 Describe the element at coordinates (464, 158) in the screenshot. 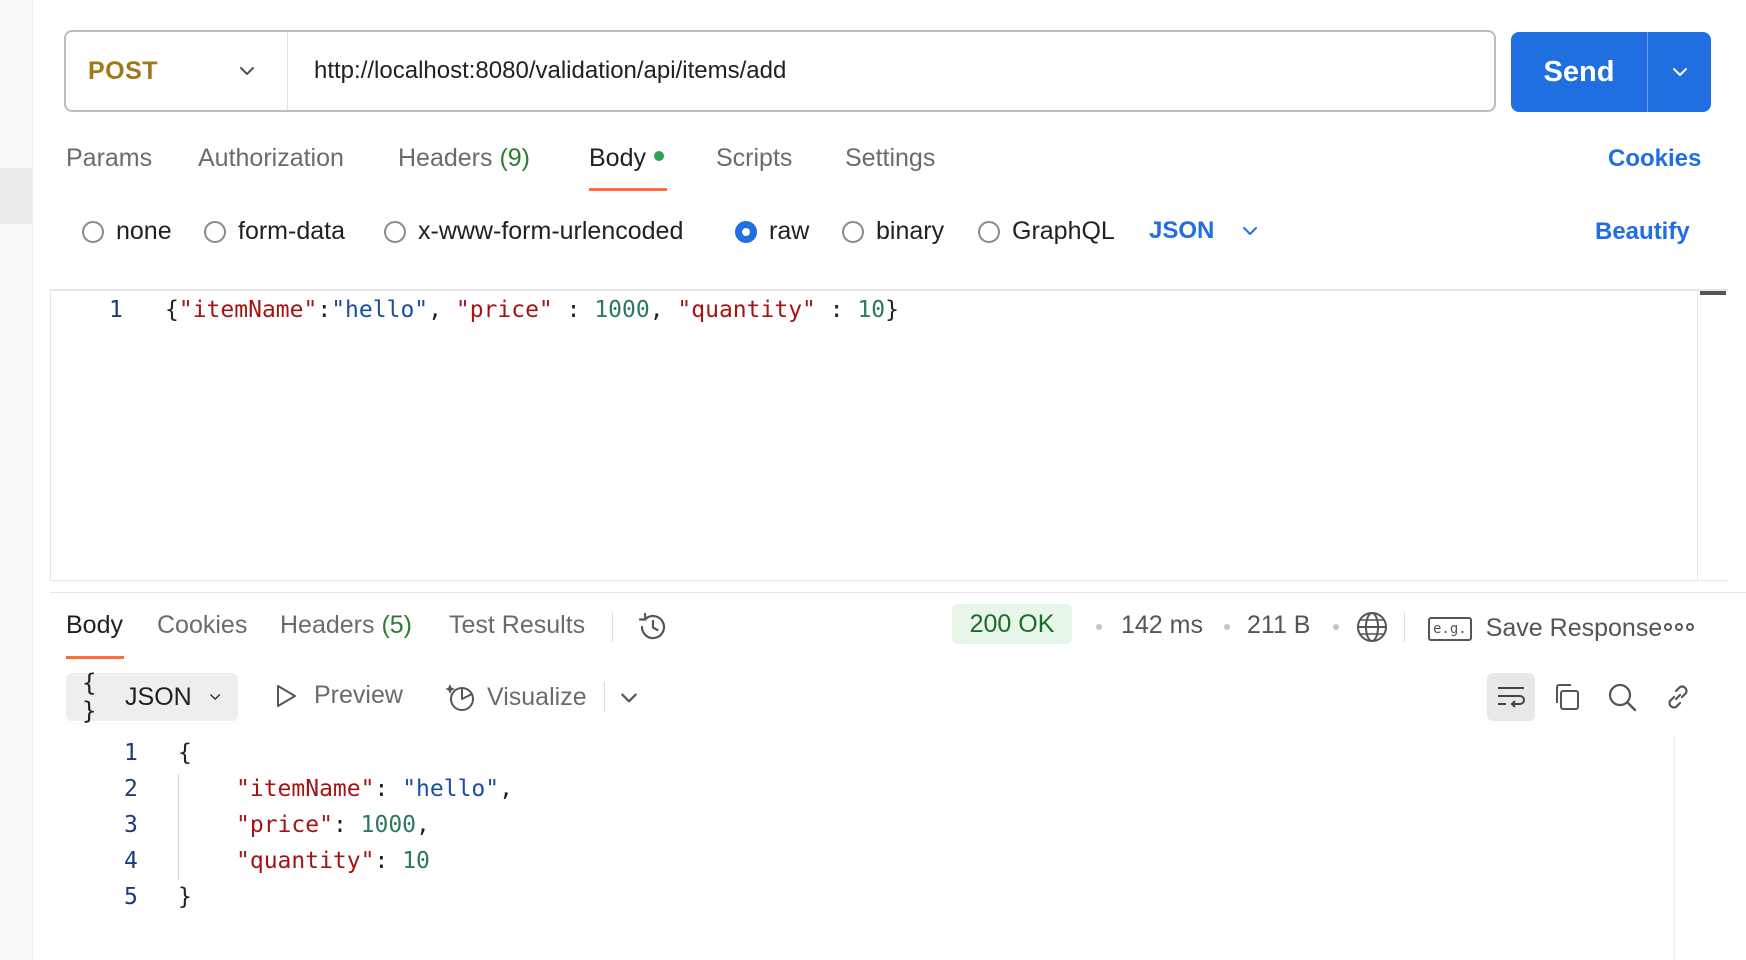

I see `tab-headers: Headers (9)` at that location.